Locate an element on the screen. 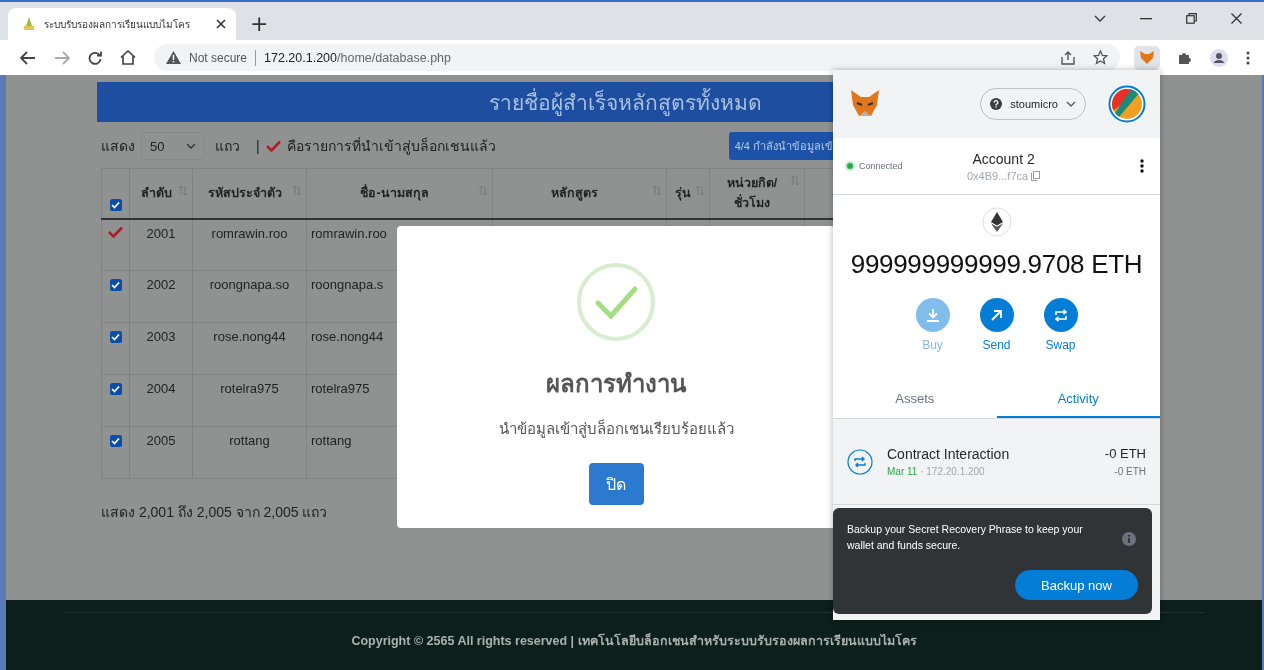 The height and width of the screenshot is (670, 1264). account-name: Account 2 is located at coordinates (1003, 158).